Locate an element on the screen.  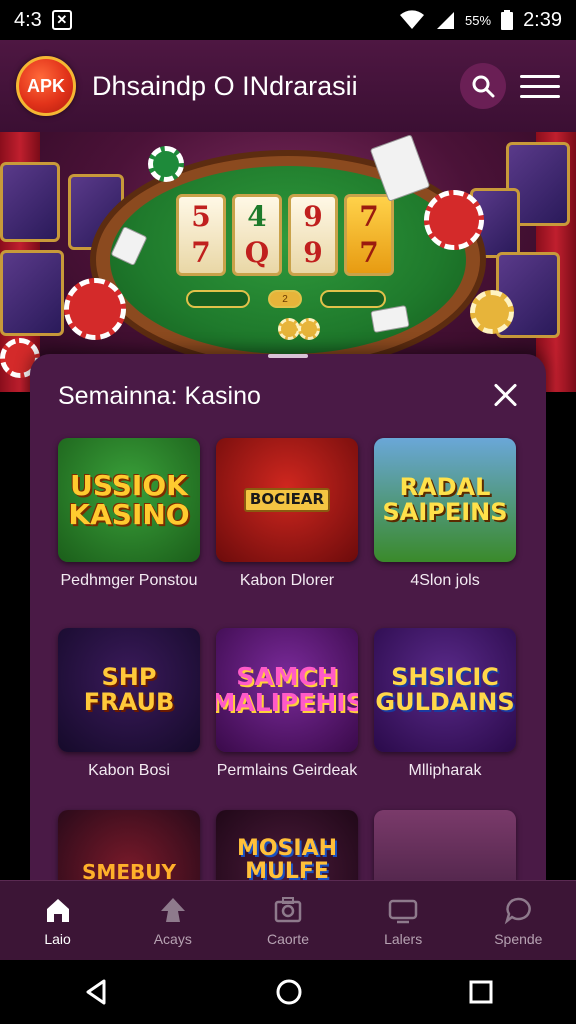
slot-reel: 5 7 is located at coordinates (201, 235).